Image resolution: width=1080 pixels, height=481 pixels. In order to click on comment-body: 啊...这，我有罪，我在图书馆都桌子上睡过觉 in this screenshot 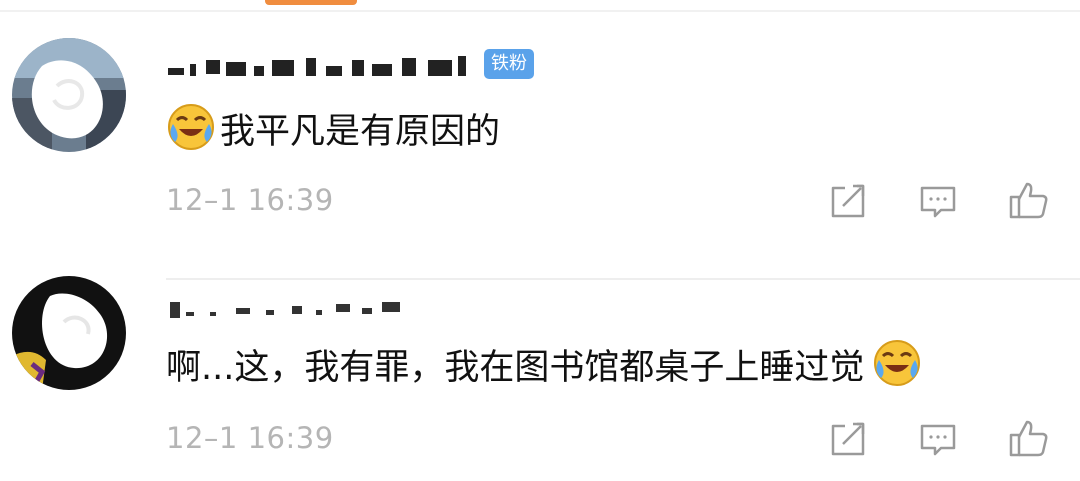, I will do `click(515, 368)`.